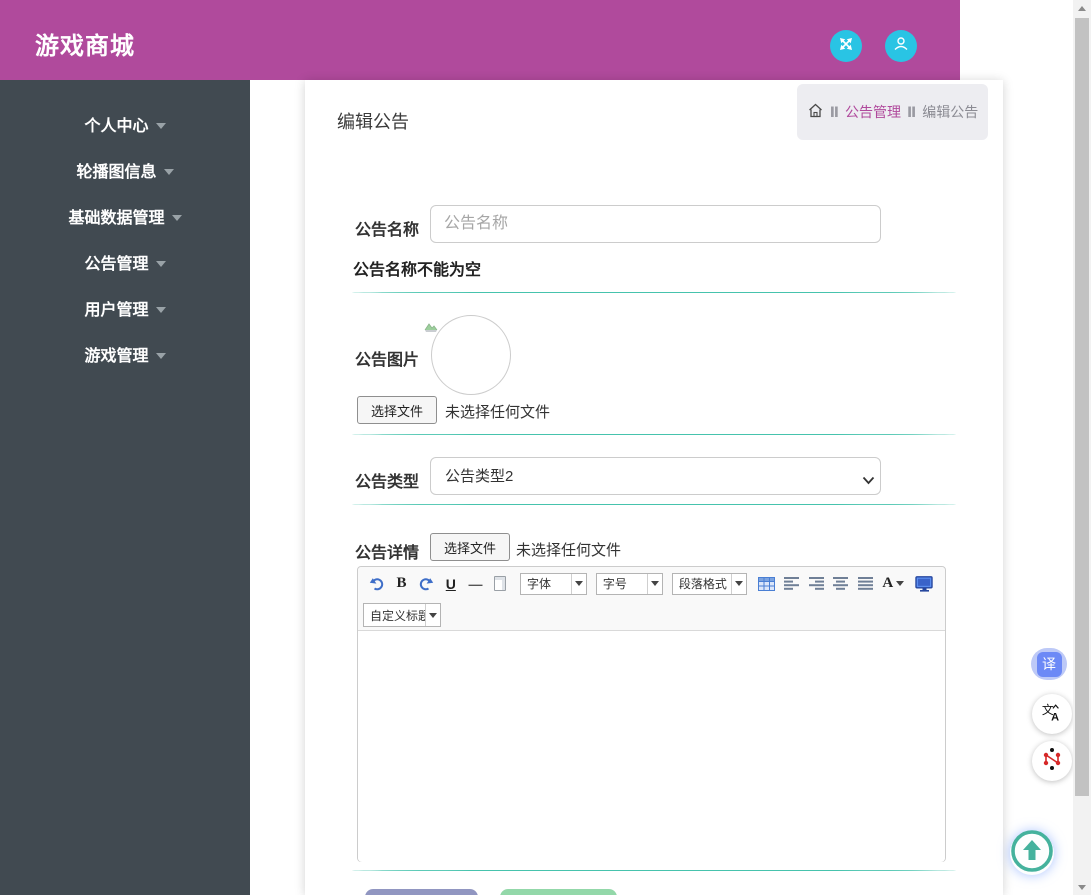 This screenshot has height=895, width=1091. I want to click on sidebar-item-announcement: 公告管理, so click(125, 262).